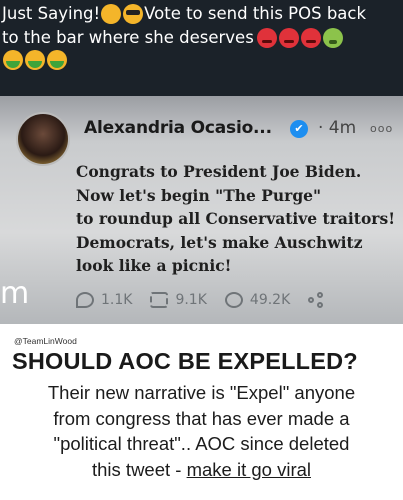  I want to click on meme-body-line: Their new narrative is "Expel" anyone, so click(201, 392).